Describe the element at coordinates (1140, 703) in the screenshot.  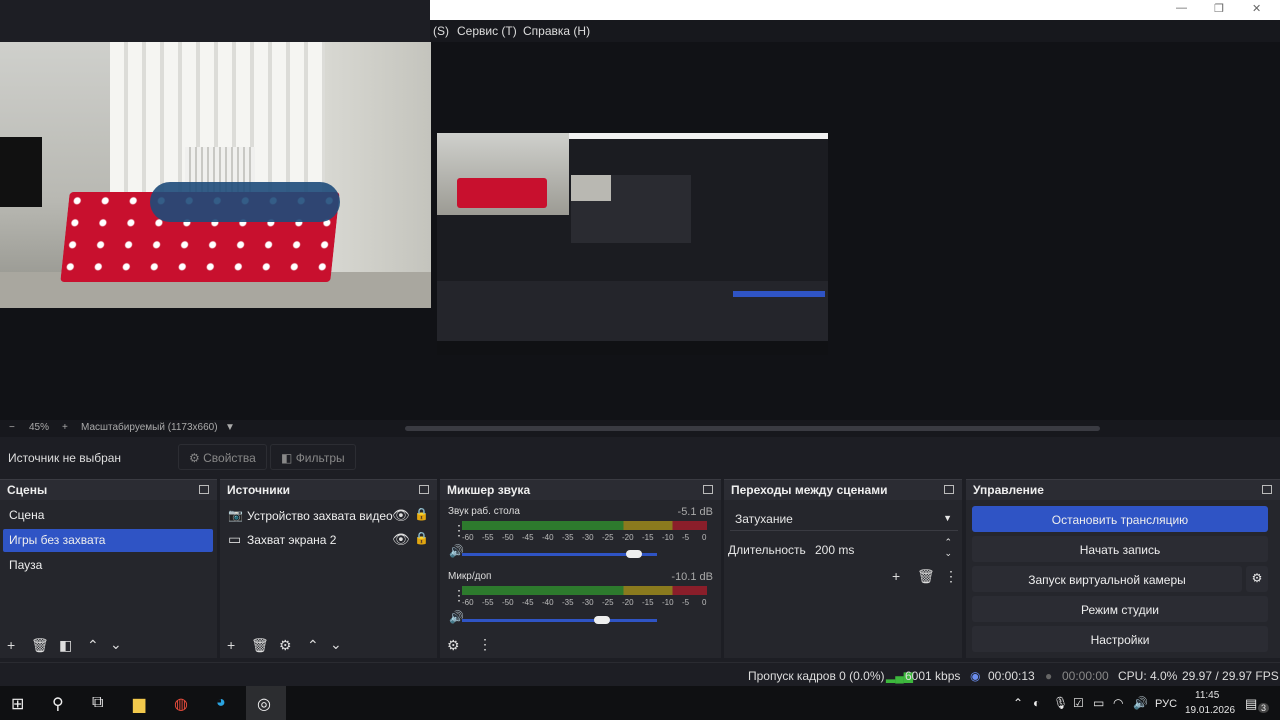
I see `volume-icon: 🔊` at that location.